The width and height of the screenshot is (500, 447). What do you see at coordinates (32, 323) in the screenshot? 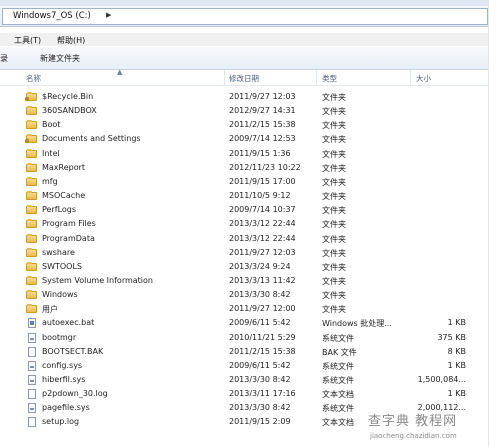
I see `batch-file-icon` at bounding box center [32, 323].